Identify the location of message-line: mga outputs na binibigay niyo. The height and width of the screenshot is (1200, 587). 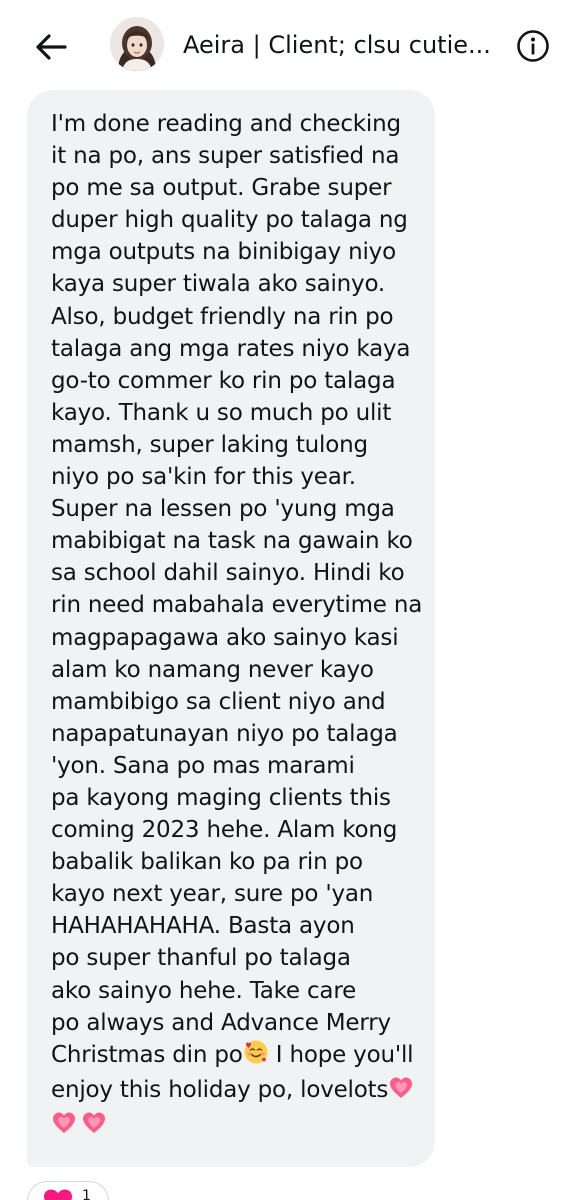
(223, 252).